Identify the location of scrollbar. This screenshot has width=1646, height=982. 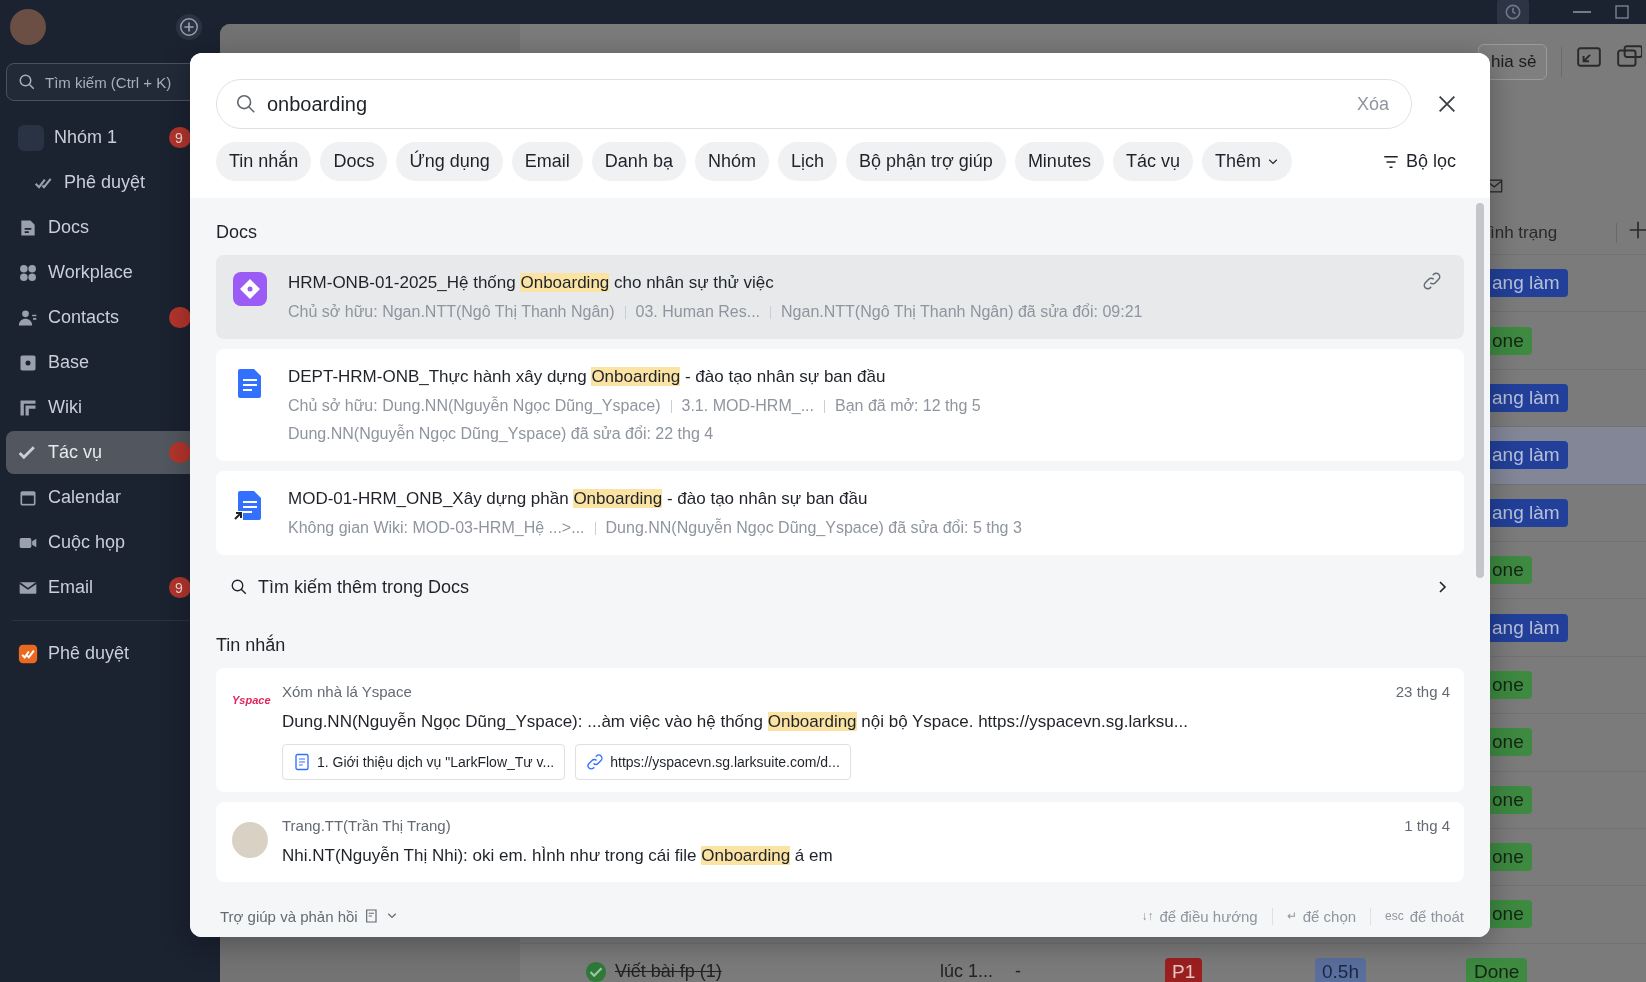
(1480, 390).